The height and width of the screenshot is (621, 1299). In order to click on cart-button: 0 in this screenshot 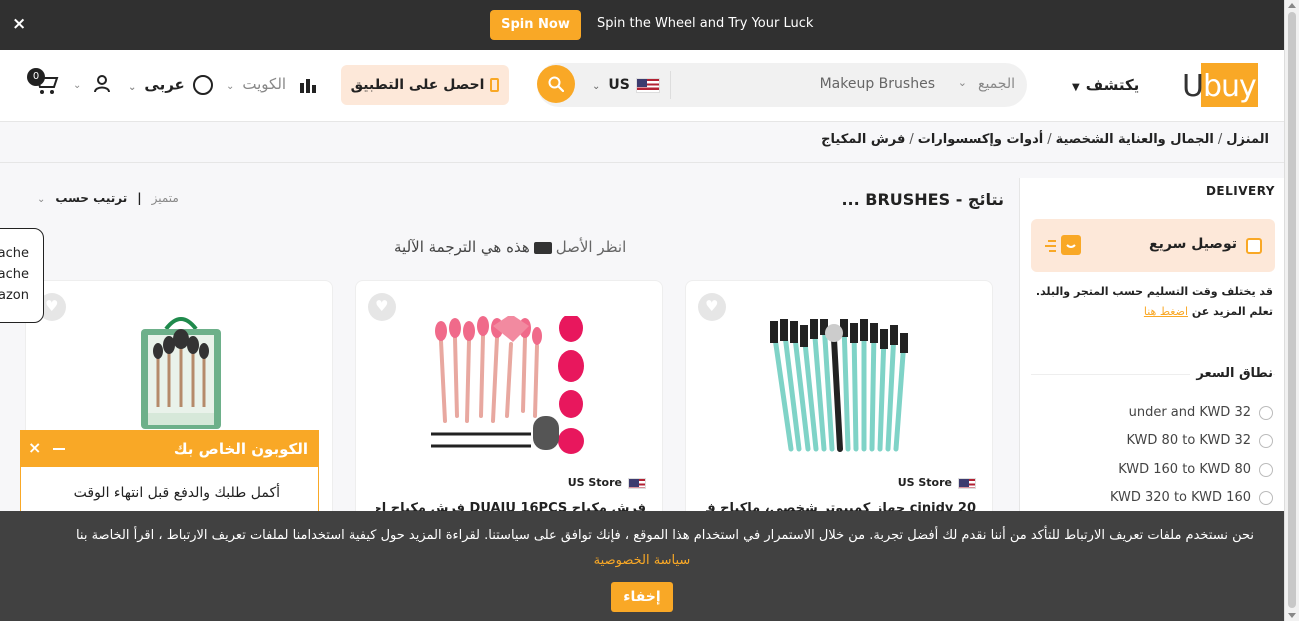, I will do `click(43, 82)`.